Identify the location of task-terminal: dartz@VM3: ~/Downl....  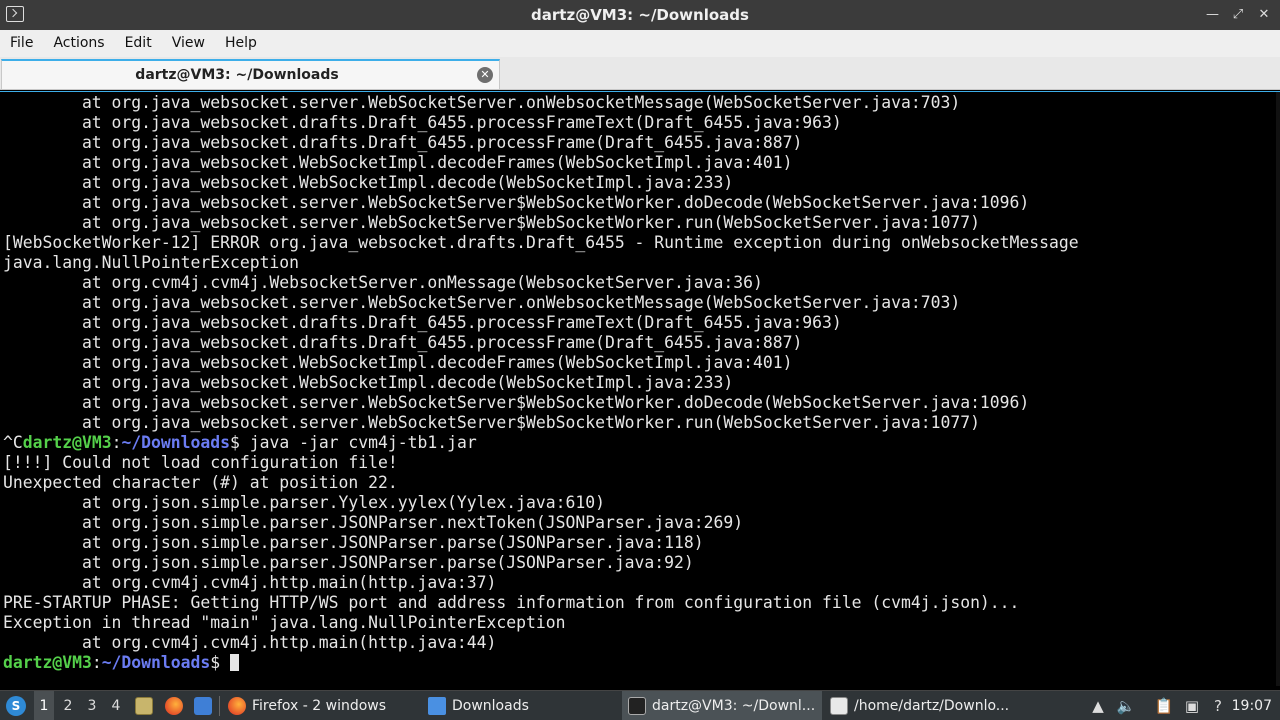
(722, 705).